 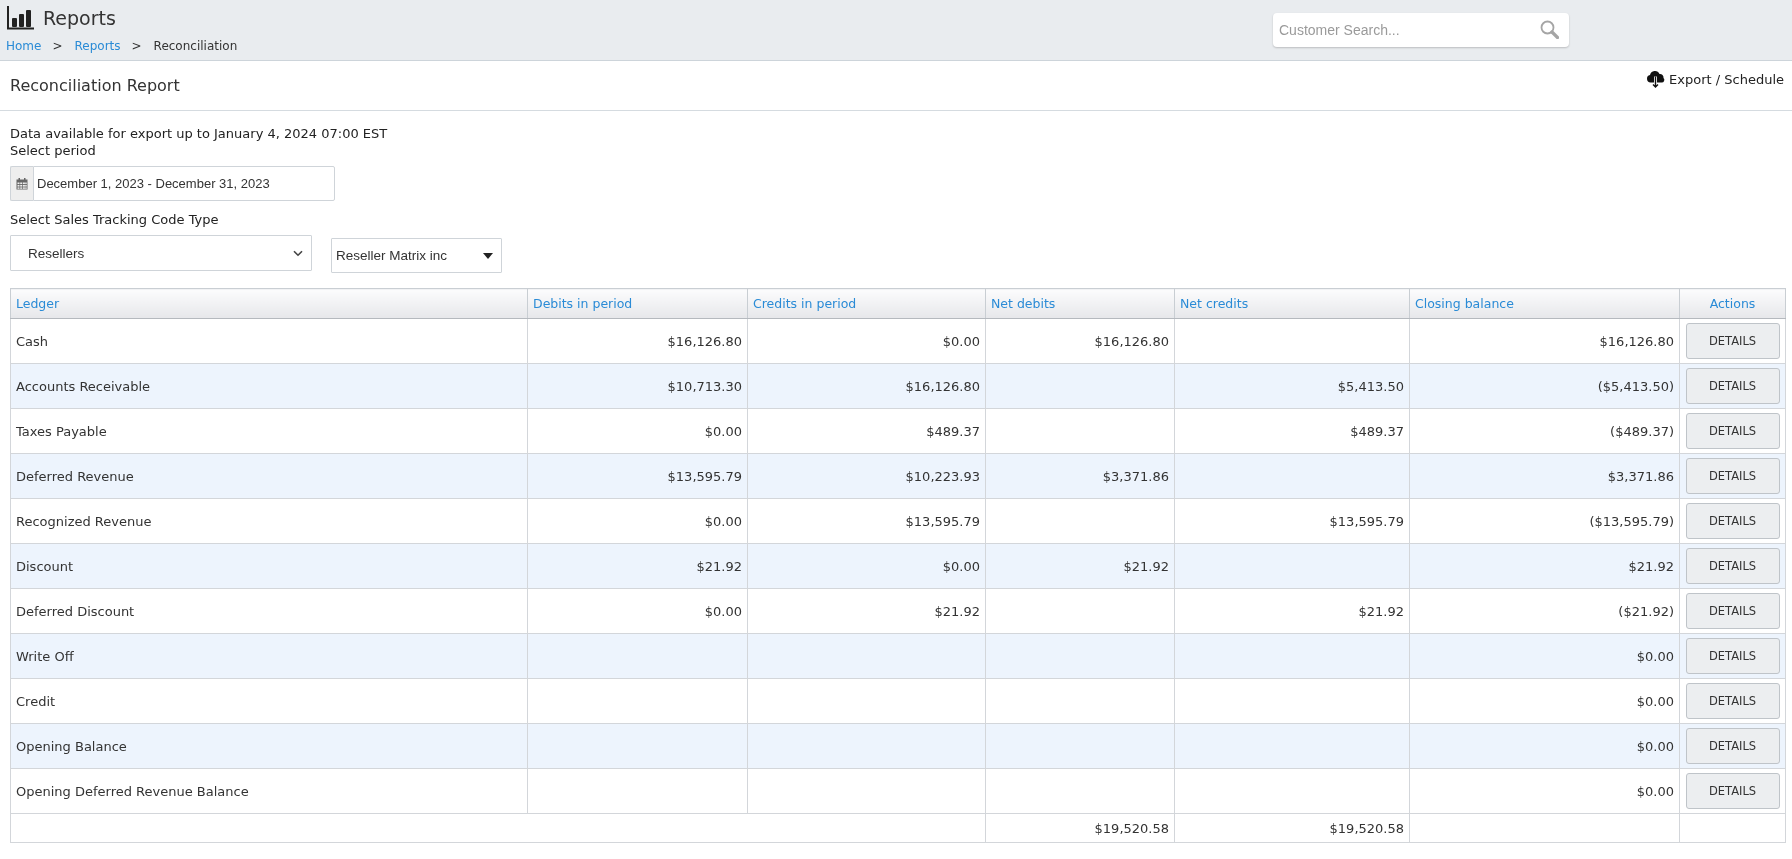 I want to click on availability-note: Data available for export up to January 4, 2024 07:00 EST, so click(x=199, y=133).